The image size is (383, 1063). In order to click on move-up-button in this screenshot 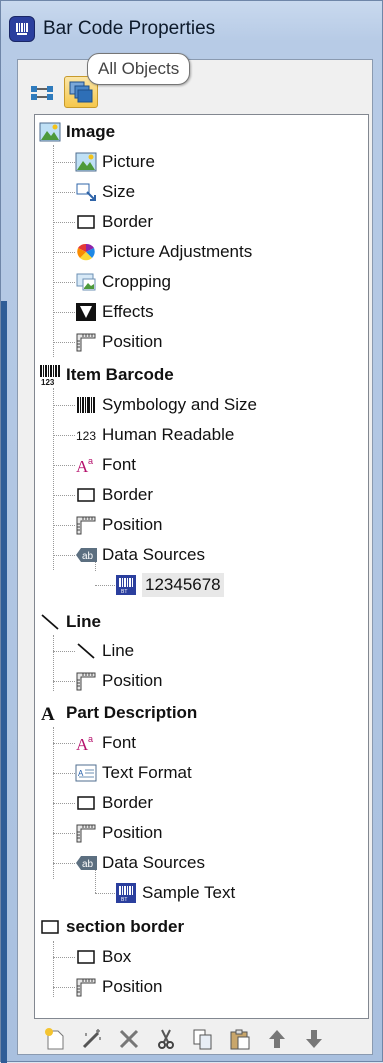, I will do `click(277, 1039)`.